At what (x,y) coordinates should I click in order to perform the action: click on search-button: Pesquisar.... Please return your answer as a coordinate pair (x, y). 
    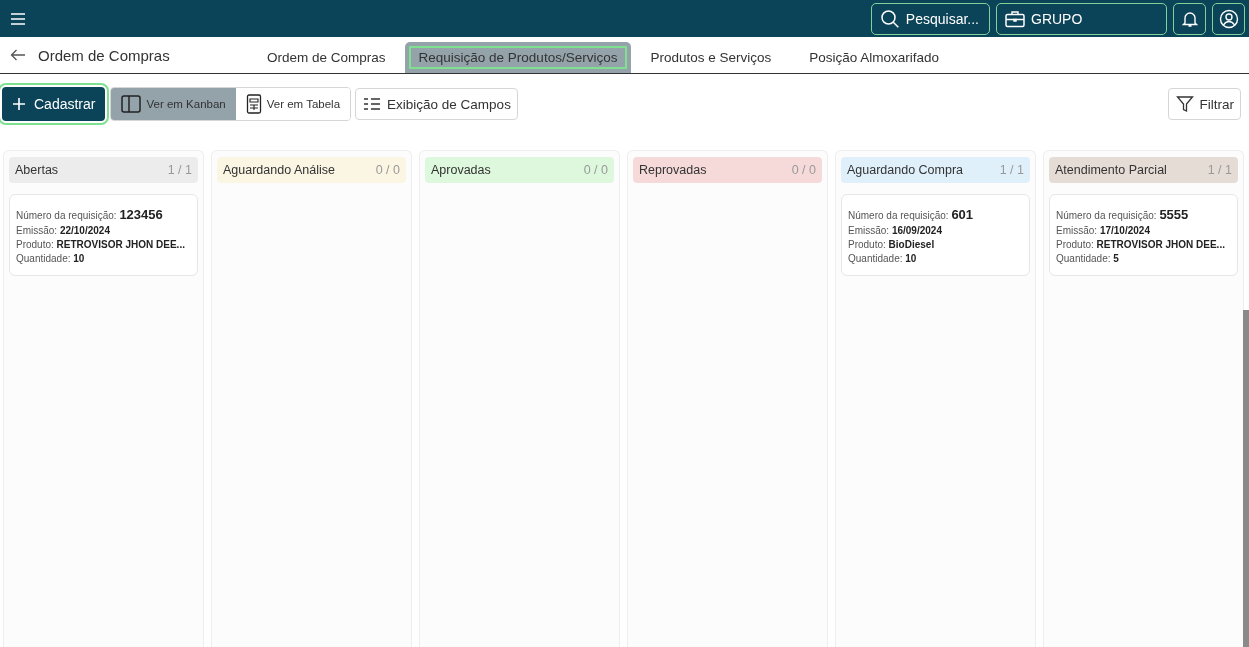
    Looking at the image, I should click on (930, 18).